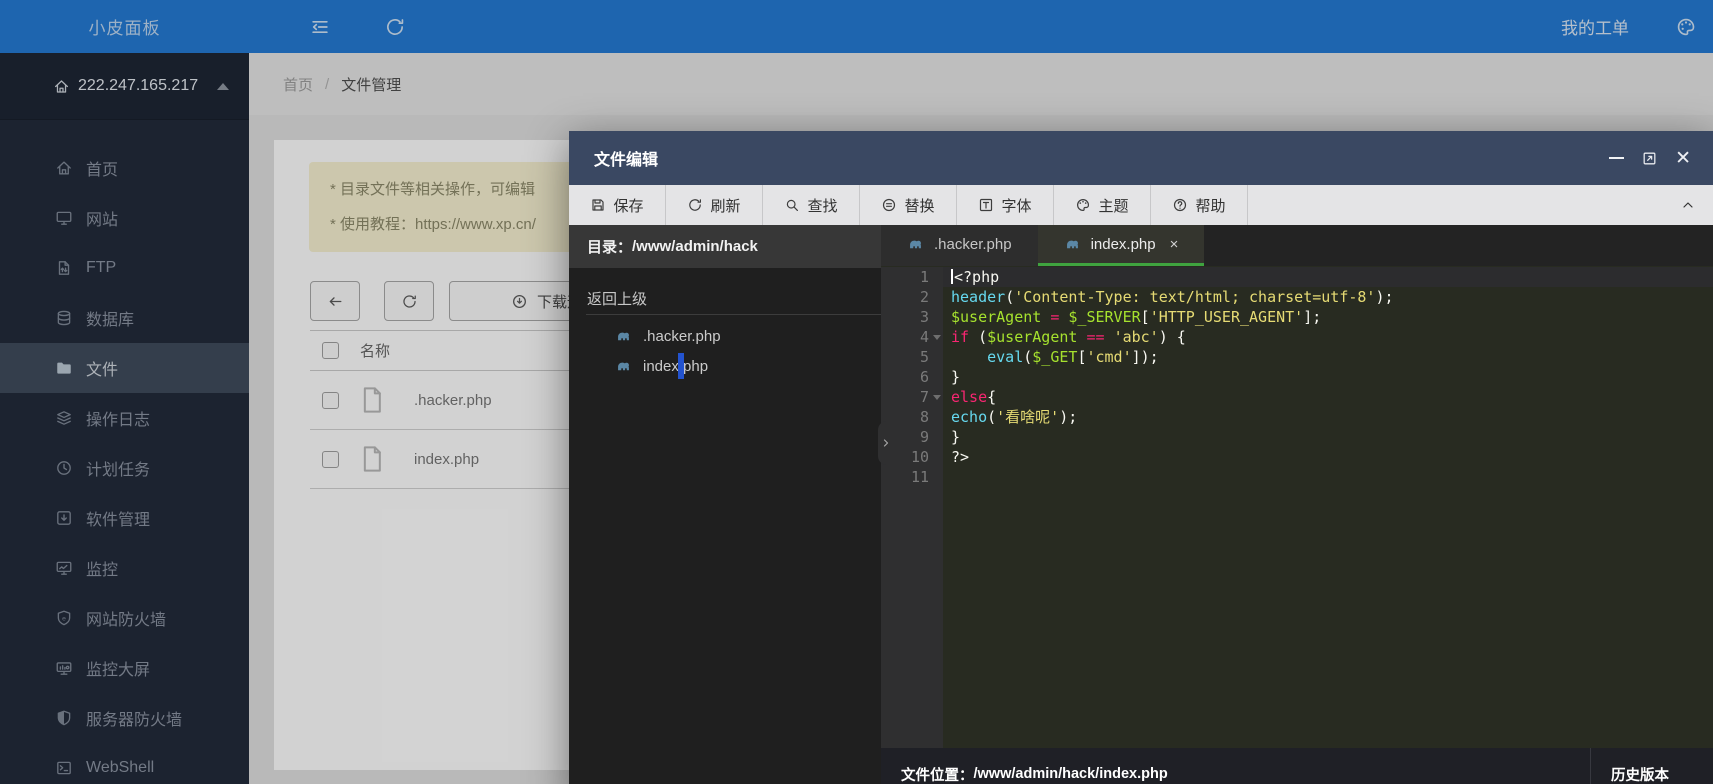  Describe the element at coordinates (811, 205) in the screenshot. I see `查找-button: 查找` at that location.